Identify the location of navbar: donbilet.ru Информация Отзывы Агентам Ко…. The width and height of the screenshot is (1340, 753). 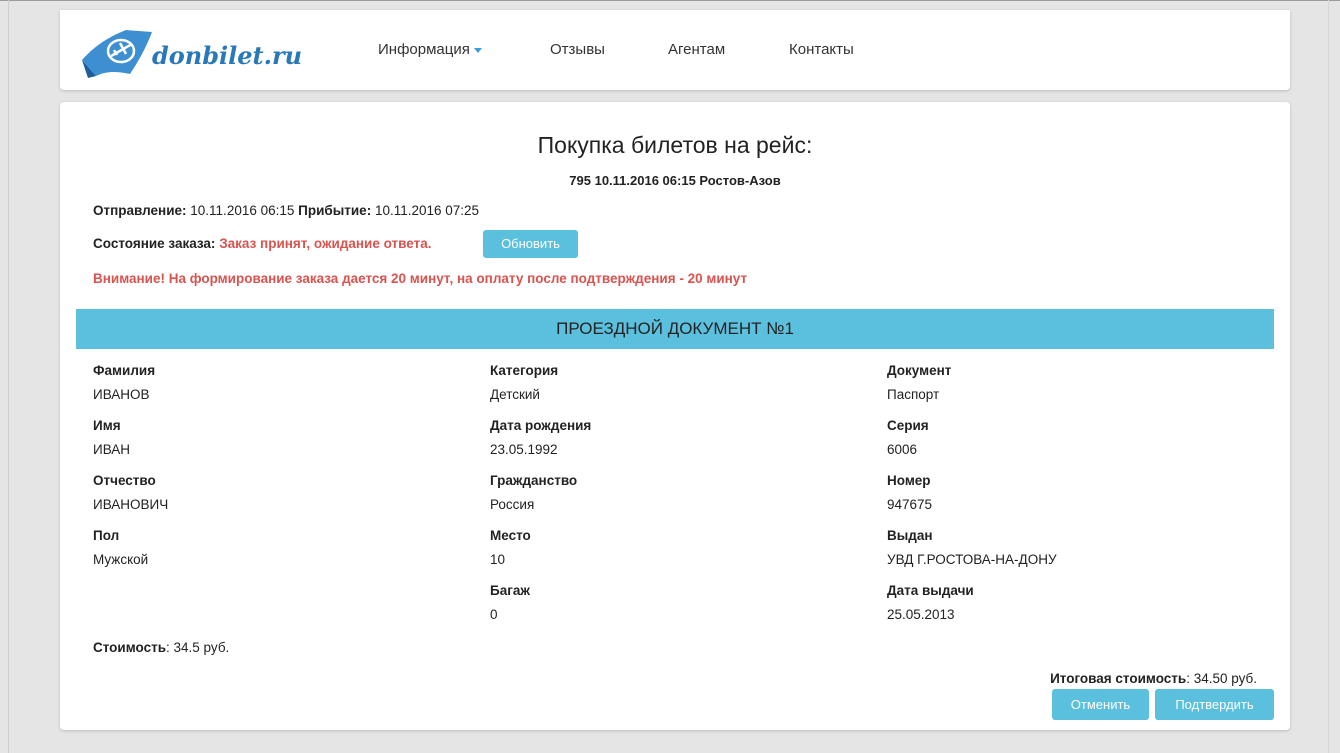
(675, 50).